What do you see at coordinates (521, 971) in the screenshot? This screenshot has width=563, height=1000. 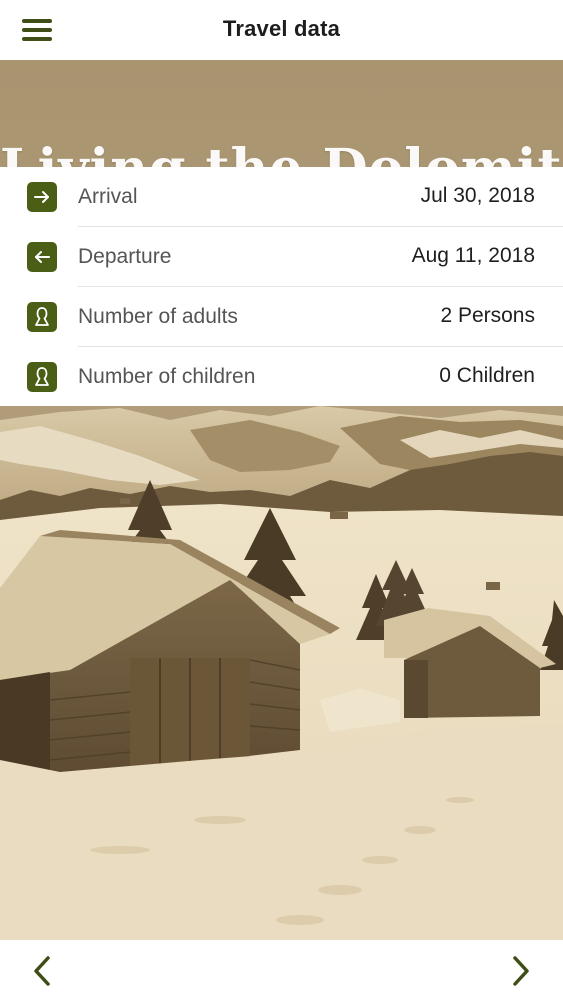 I see `chevron-right-icon` at bounding box center [521, 971].